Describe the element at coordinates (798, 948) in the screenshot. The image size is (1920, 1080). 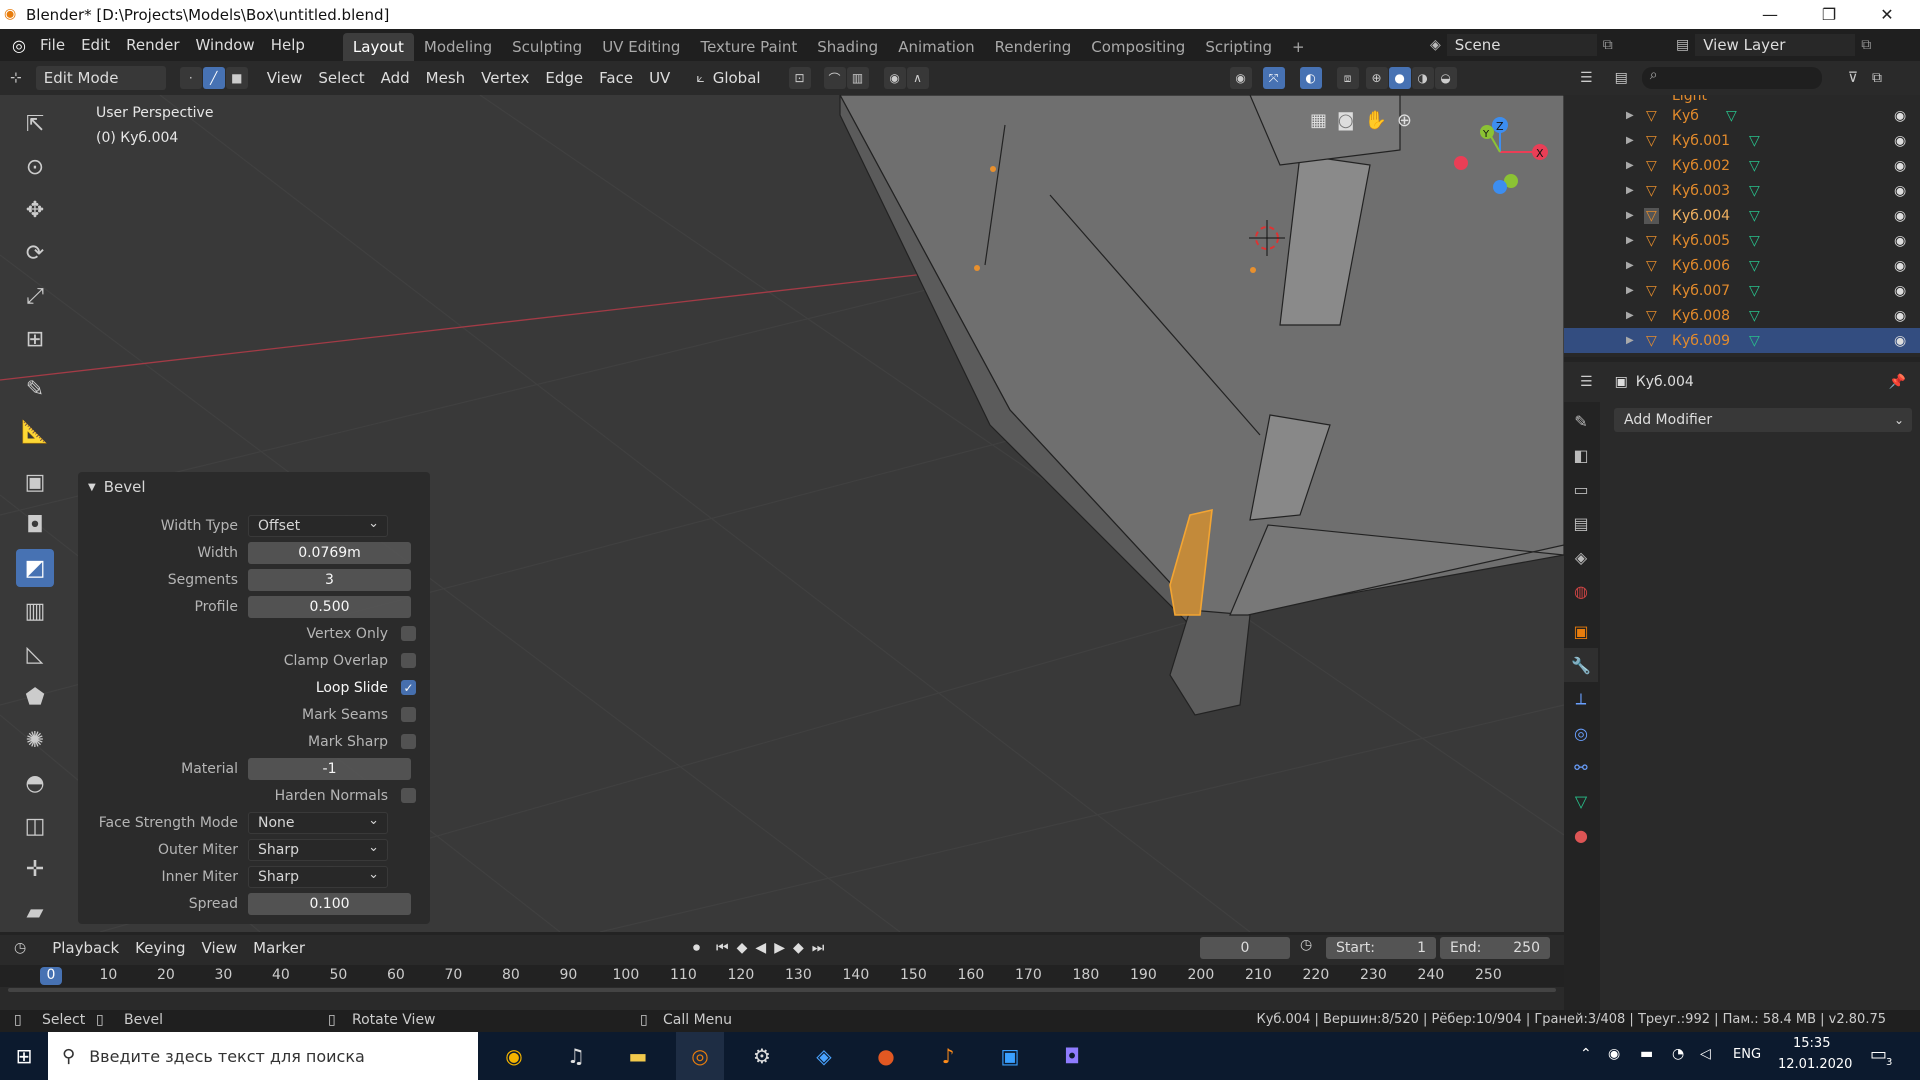
I see `next-keyframe-icon: ◆` at that location.